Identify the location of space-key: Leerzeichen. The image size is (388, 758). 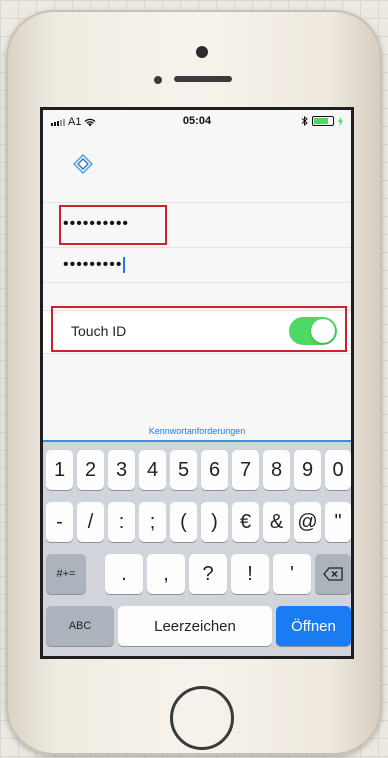
(195, 626).